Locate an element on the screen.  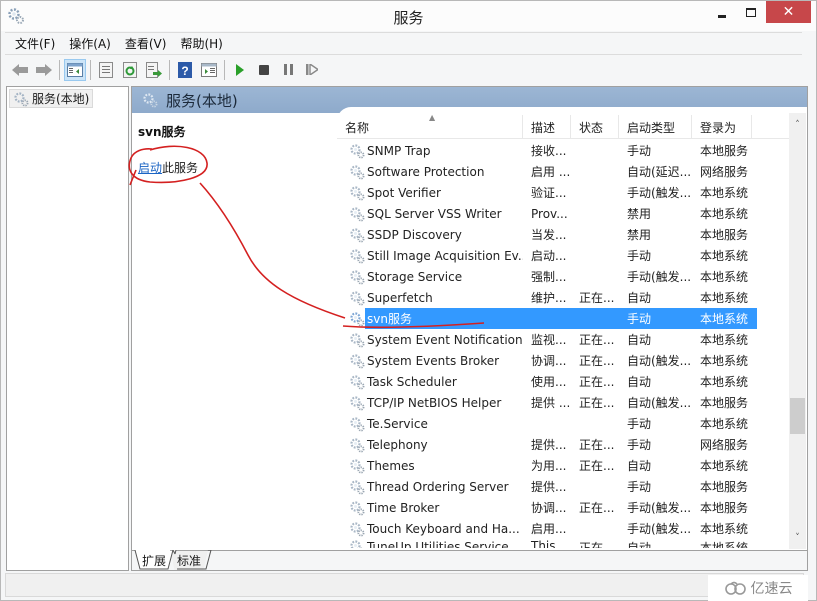
refresh-button is located at coordinates (130, 70).